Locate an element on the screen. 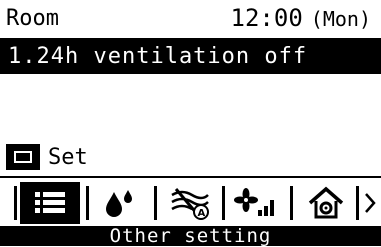 The image size is (381, 247). clock: 12:00 (Mon) is located at coordinates (301, 18).